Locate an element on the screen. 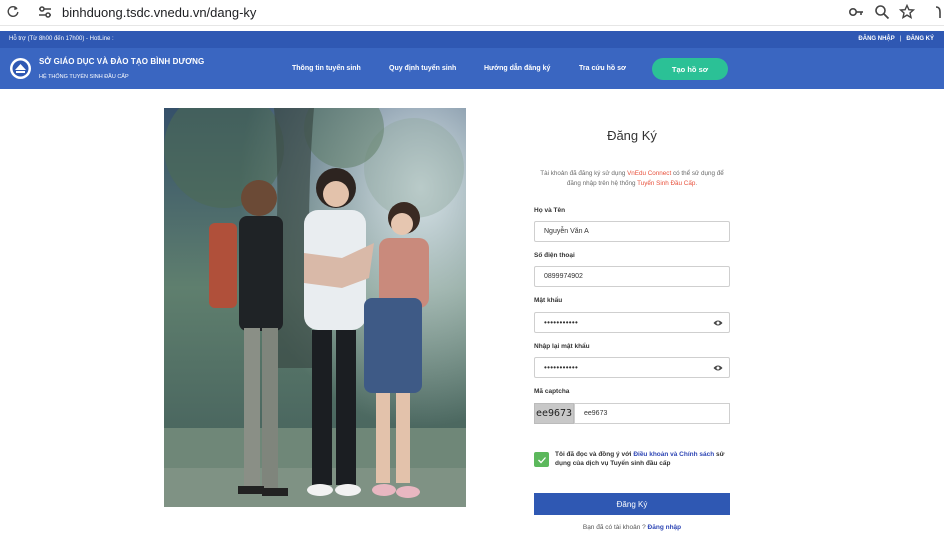 This screenshot has width=944, height=538. login-link: ĐĂNG NHẬP is located at coordinates (876, 39).